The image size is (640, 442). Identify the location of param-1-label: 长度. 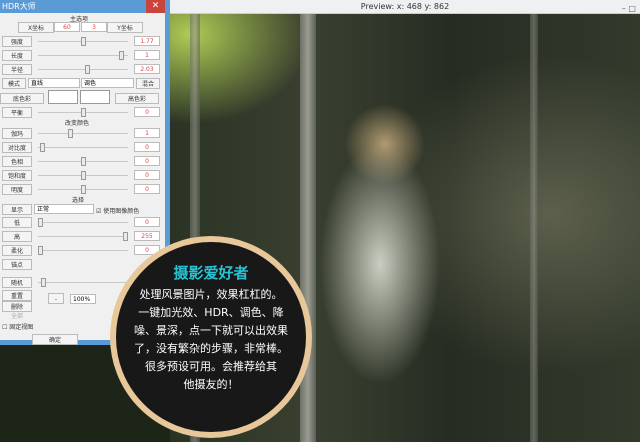
(17, 55).